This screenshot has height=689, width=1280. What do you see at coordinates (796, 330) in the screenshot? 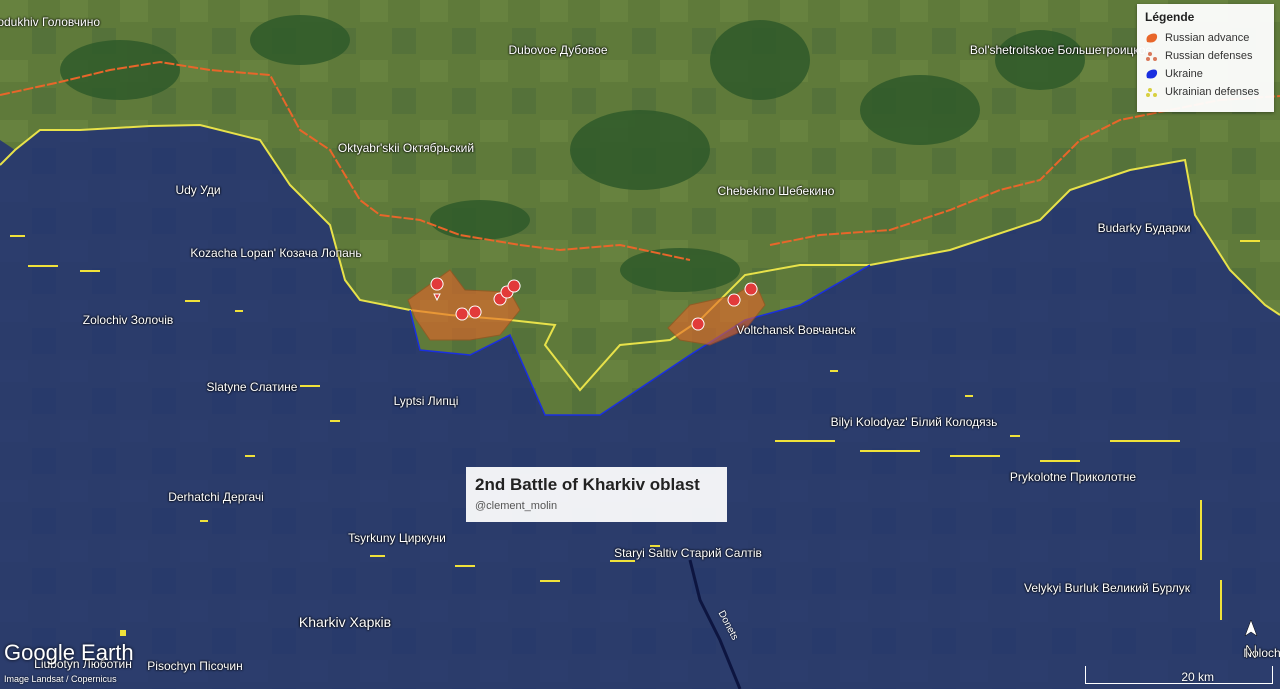
I see `place-label: Voltchansk Вовчанськ` at bounding box center [796, 330].